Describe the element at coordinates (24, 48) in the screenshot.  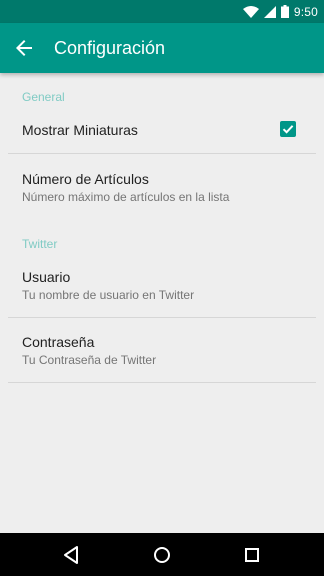
I see `arrow-back-icon` at that location.